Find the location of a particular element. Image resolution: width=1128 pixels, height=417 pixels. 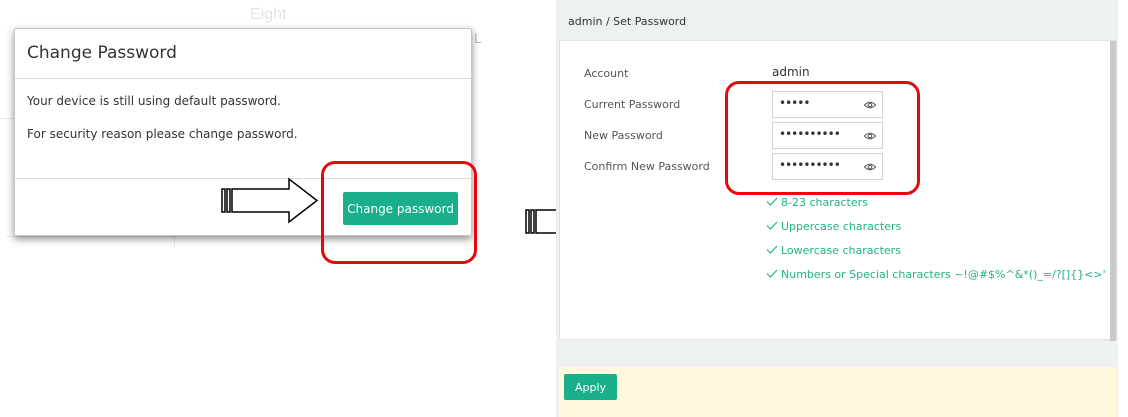

new-password-label: New Password is located at coordinates (623, 135).